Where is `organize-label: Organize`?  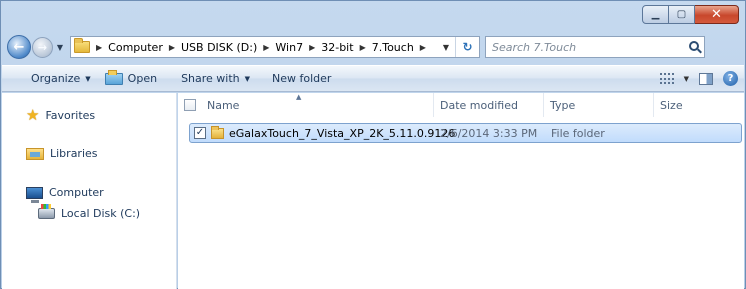
organize-label: Organize is located at coordinates (56, 78).